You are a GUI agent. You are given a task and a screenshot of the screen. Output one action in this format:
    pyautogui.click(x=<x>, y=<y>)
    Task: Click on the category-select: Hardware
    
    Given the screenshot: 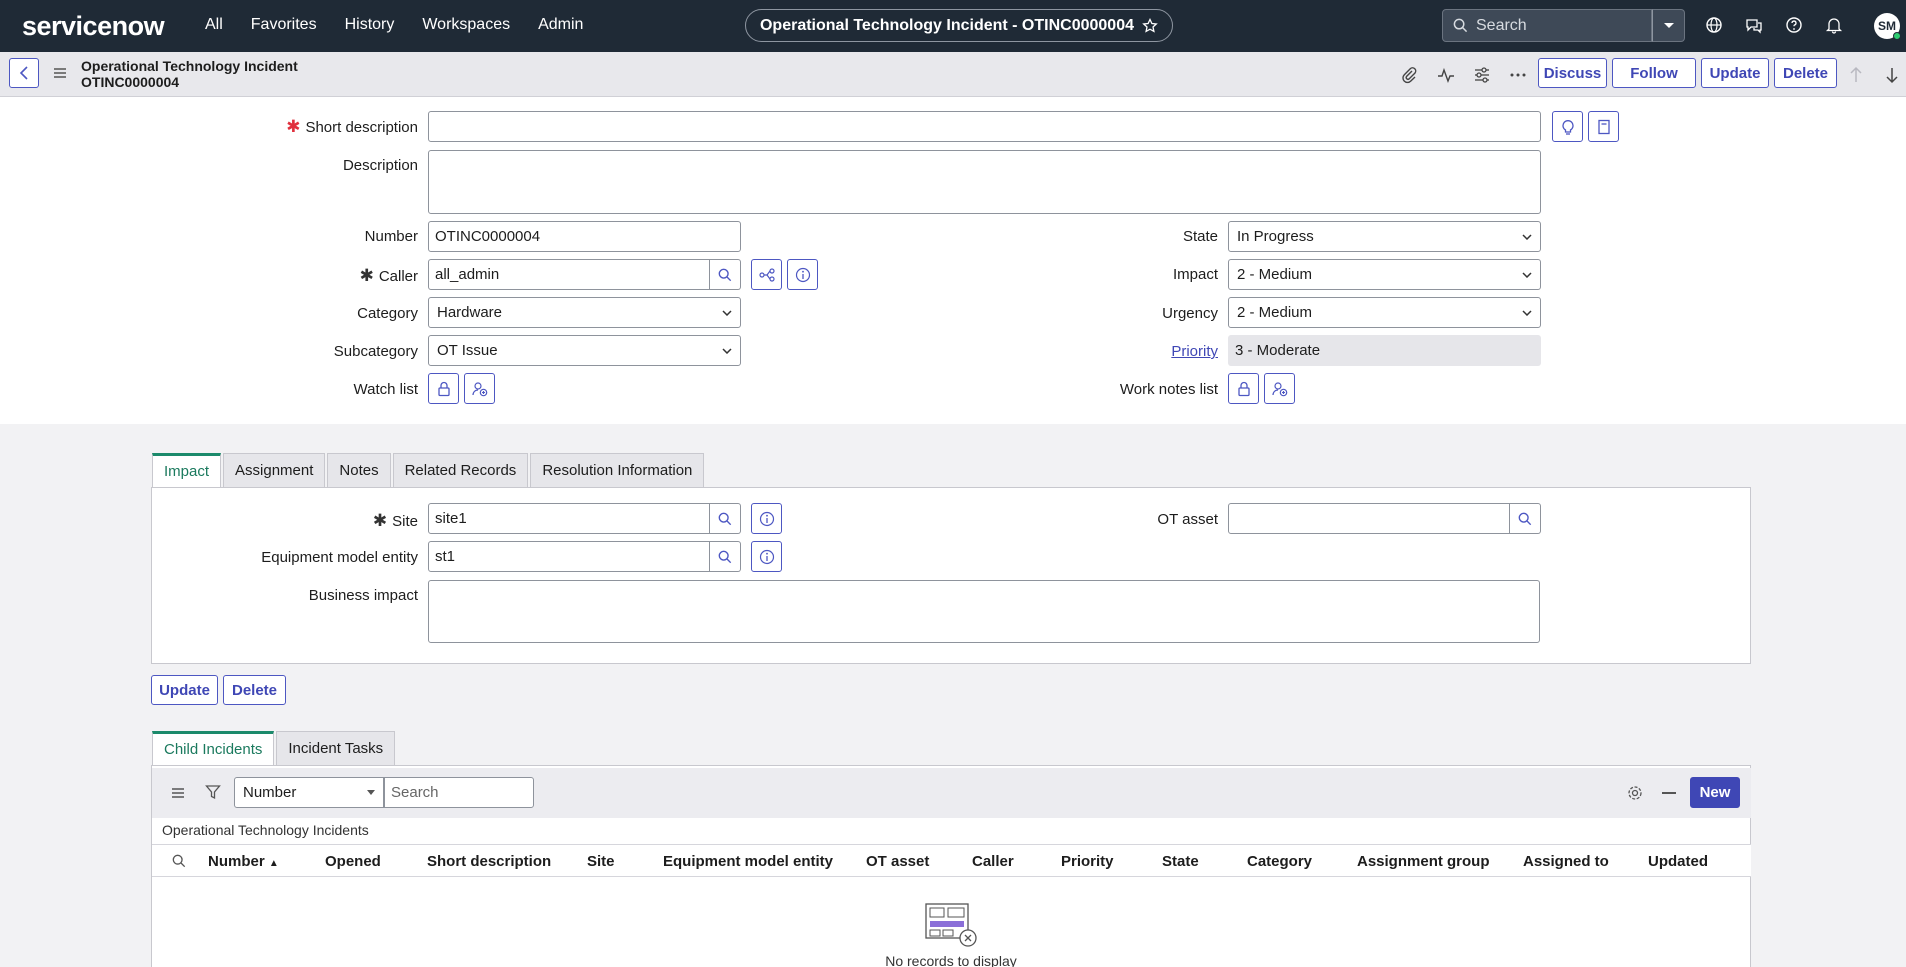 What is the action you would take?
    pyautogui.click(x=584, y=312)
    